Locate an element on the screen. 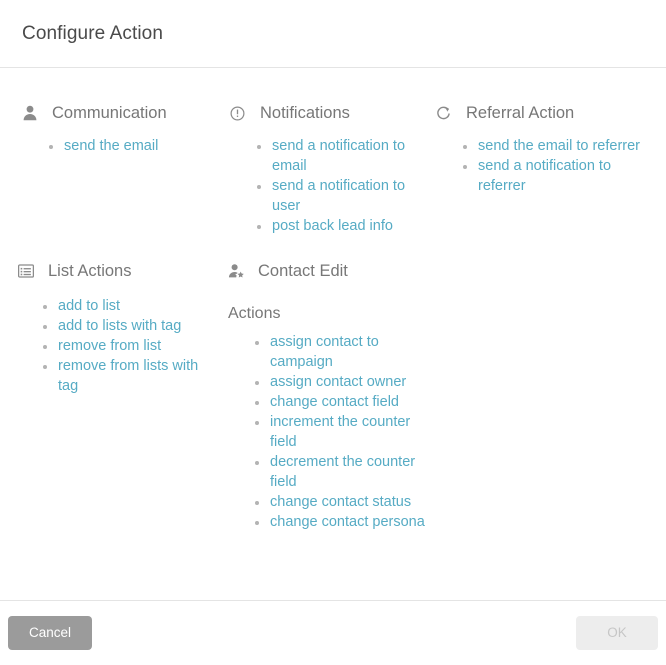 The width and height of the screenshot is (666, 665). list-item: change contact field is located at coordinates (341, 402).